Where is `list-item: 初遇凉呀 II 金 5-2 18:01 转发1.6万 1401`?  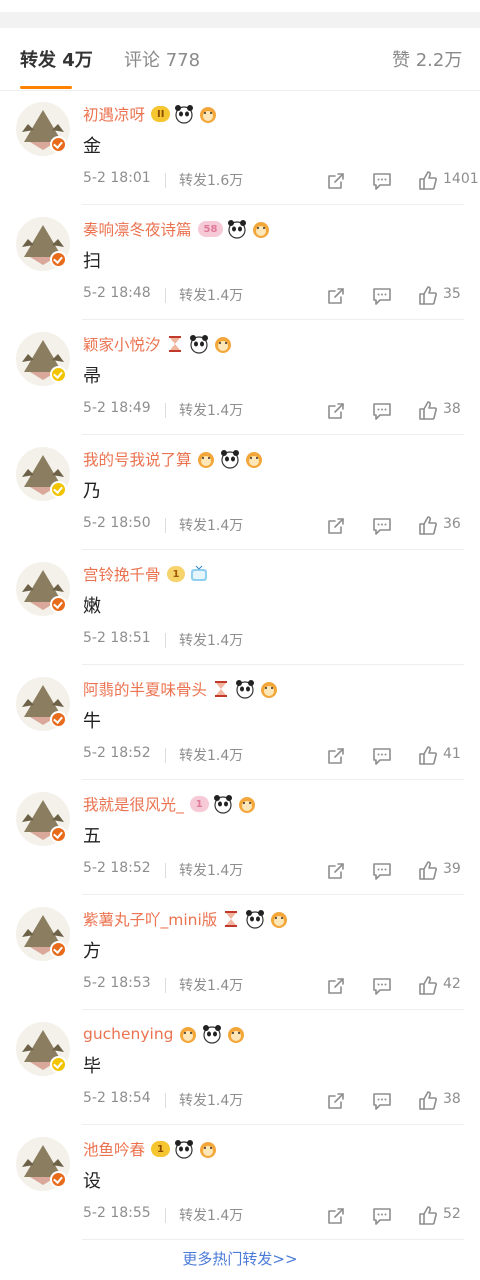 list-item: 初遇凉呀 II 金 5-2 18:01 转发1.6万 1401 is located at coordinates (240, 147).